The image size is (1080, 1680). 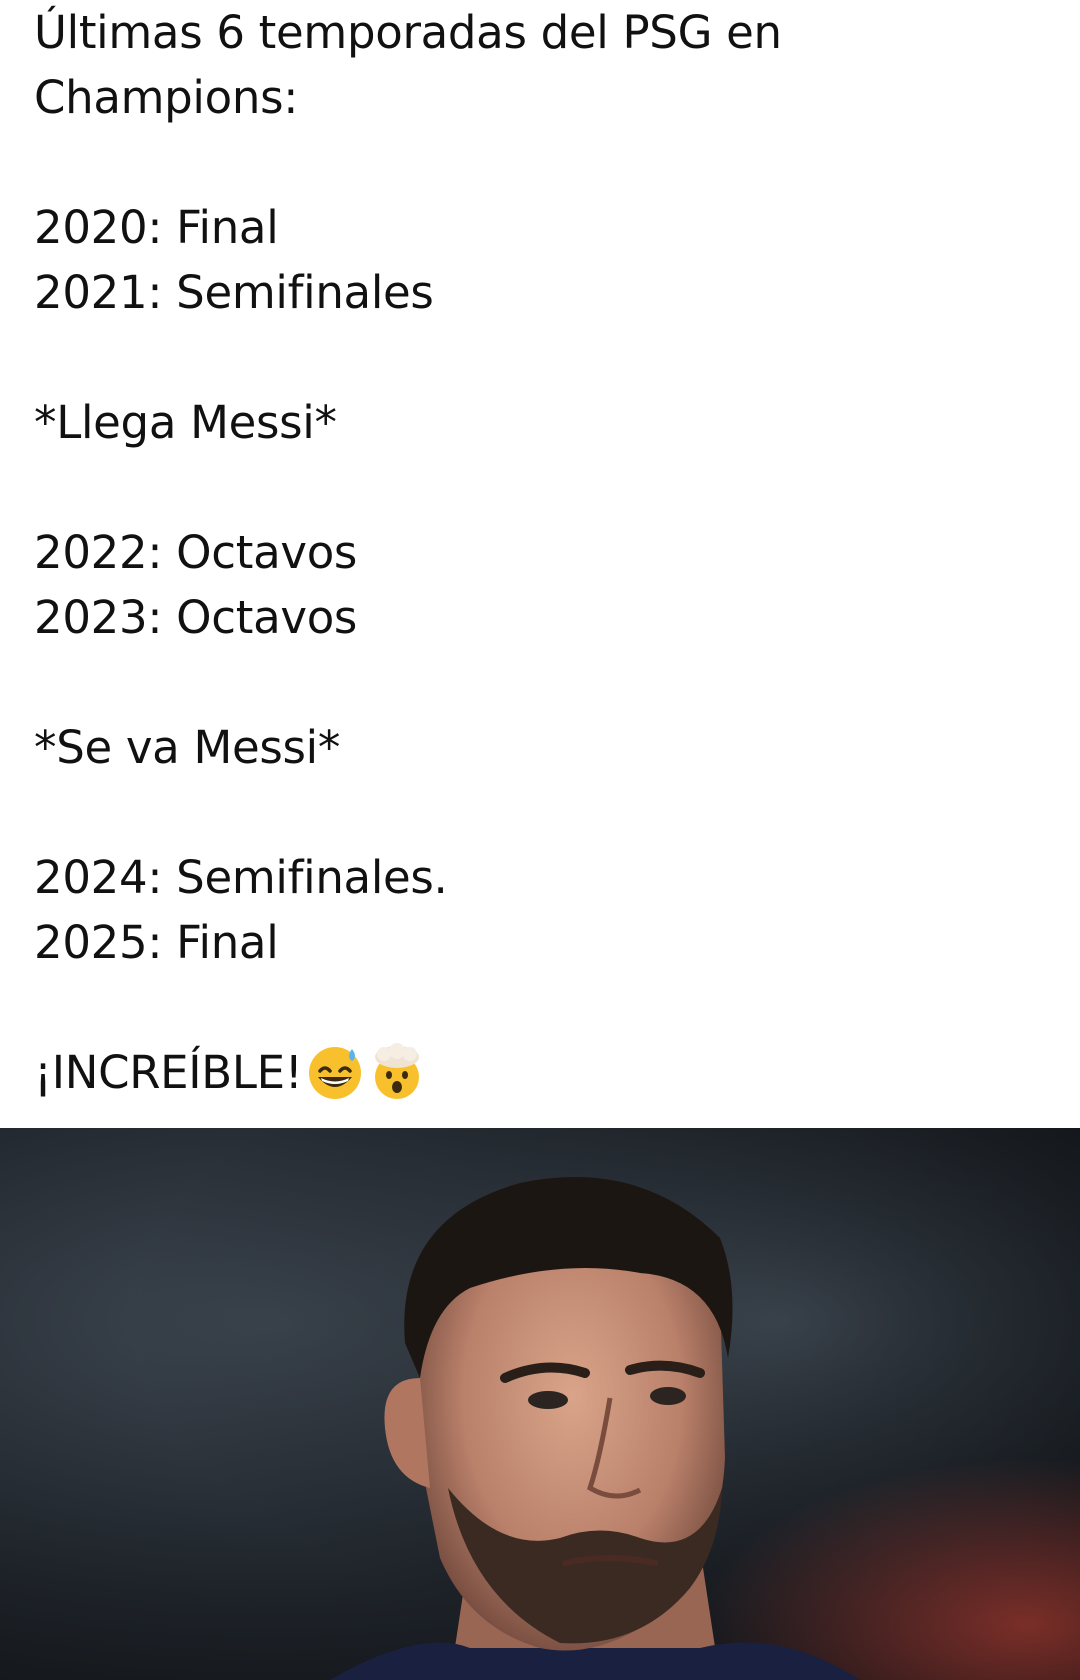 I want to click on post-title-line-1: Últimas 6 temporadas del PSG en, so click(x=408, y=32).